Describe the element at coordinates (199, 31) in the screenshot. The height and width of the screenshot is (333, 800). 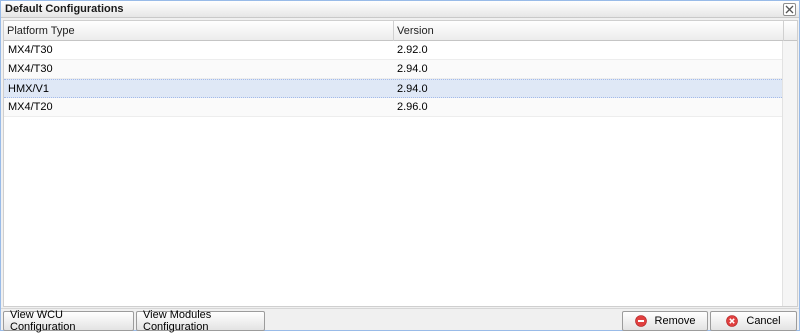
I see `column-header-platform-type: Platform Type` at that location.